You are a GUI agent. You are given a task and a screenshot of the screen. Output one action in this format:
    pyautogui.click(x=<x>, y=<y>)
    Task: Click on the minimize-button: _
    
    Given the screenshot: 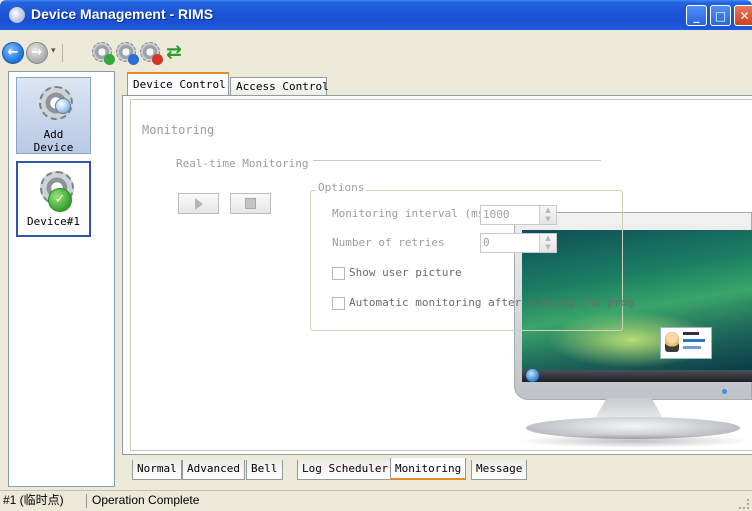 What is the action you would take?
    pyautogui.click(x=696, y=15)
    